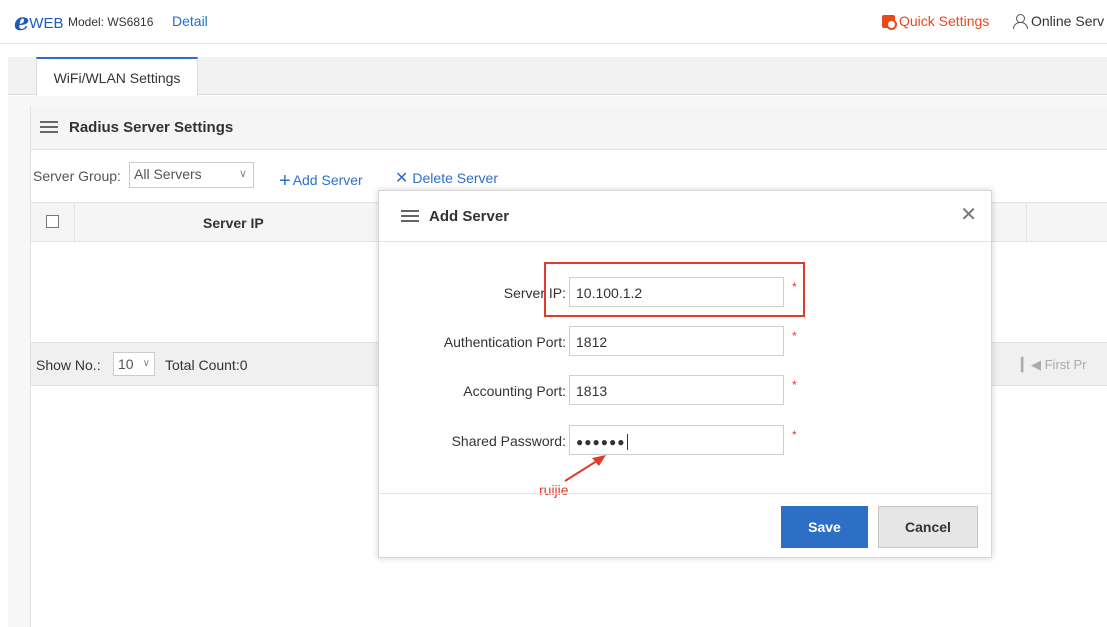 The height and width of the screenshot is (627, 1107). I want to click on eweb-logo: e WEB, so click(39, 21).